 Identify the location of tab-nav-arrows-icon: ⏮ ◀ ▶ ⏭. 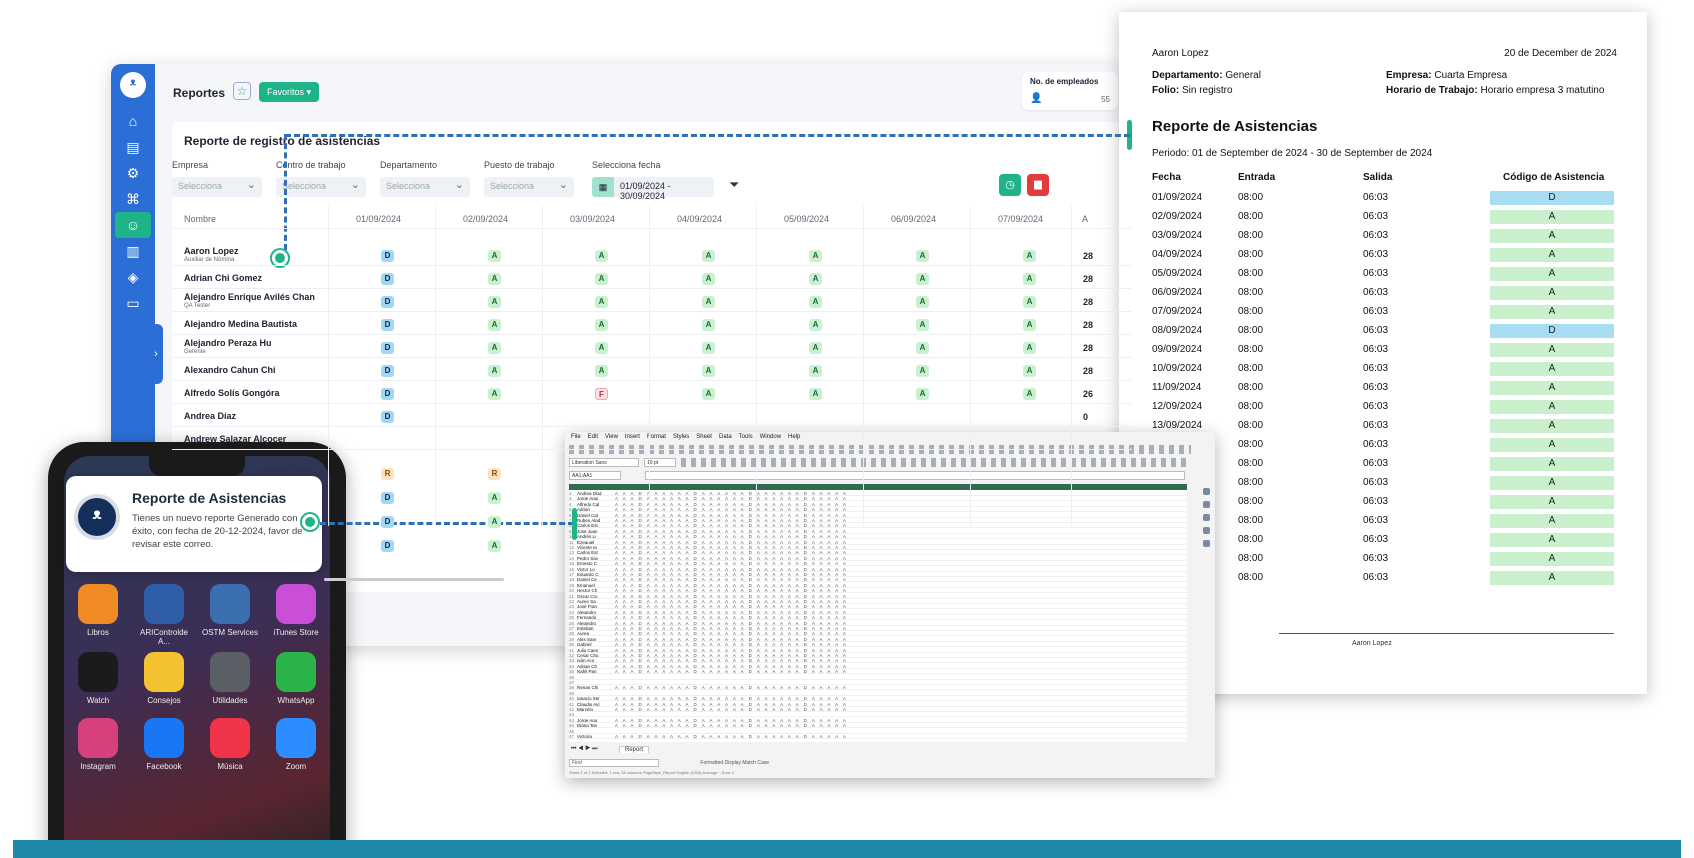
(584, 749).